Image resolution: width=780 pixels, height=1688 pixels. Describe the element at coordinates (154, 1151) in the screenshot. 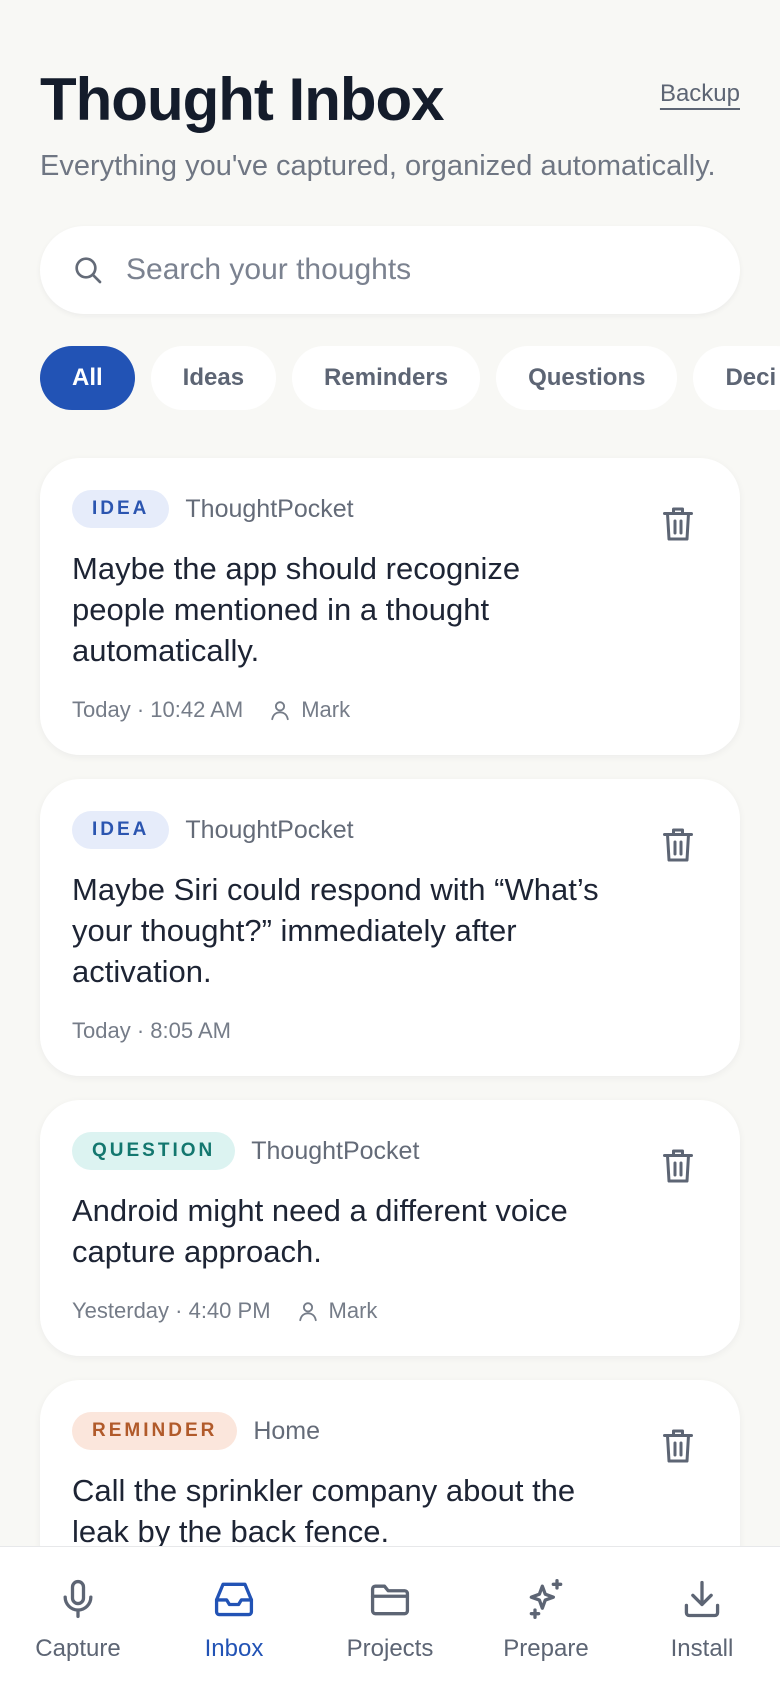

I see `type-badge: QUESTION` at that location.